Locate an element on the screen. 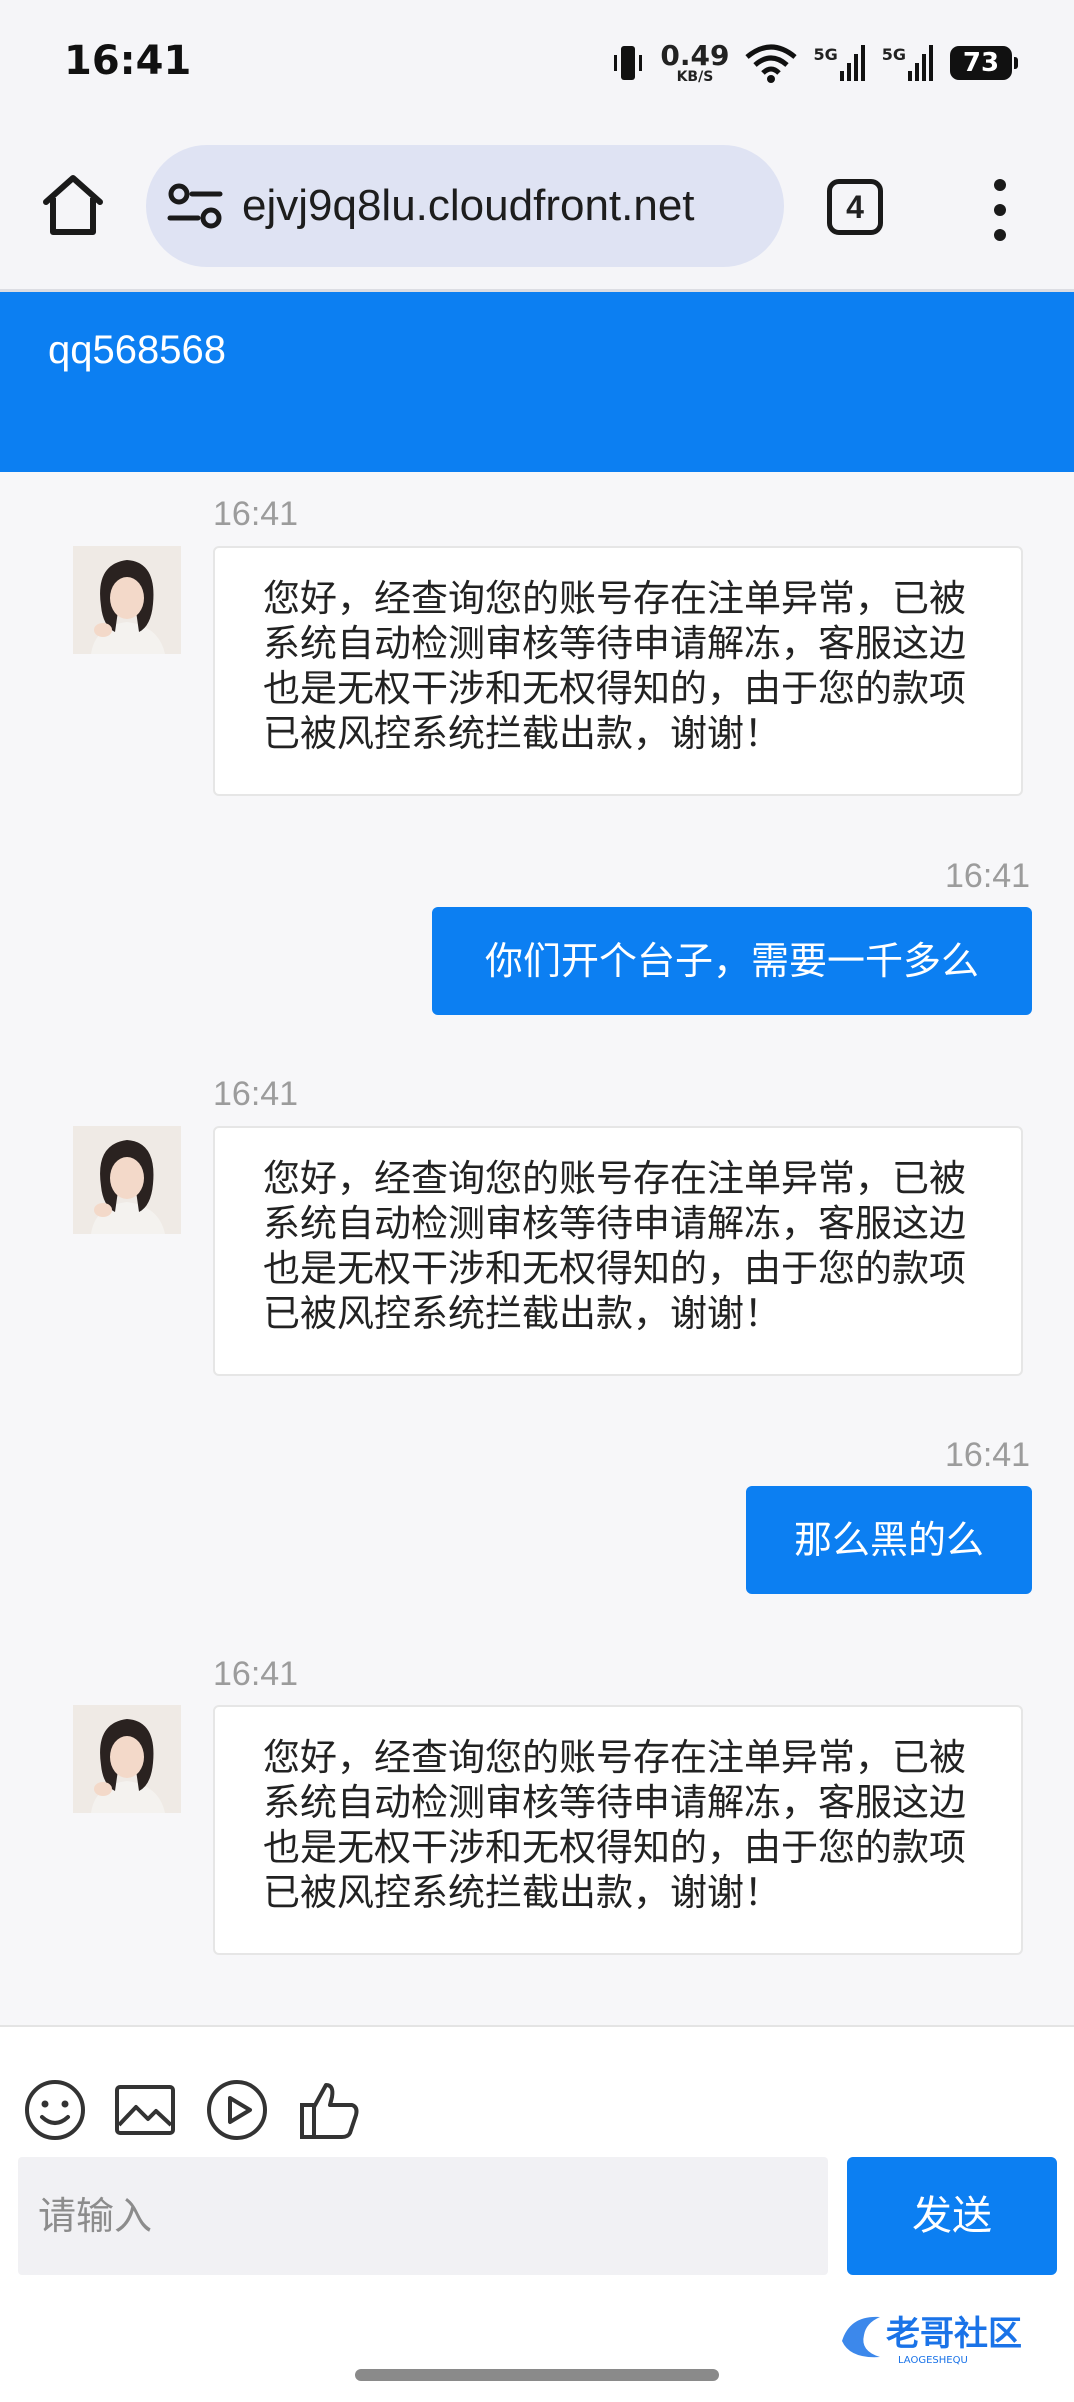  signal-1: 5G is located at coordinates (839, 63).